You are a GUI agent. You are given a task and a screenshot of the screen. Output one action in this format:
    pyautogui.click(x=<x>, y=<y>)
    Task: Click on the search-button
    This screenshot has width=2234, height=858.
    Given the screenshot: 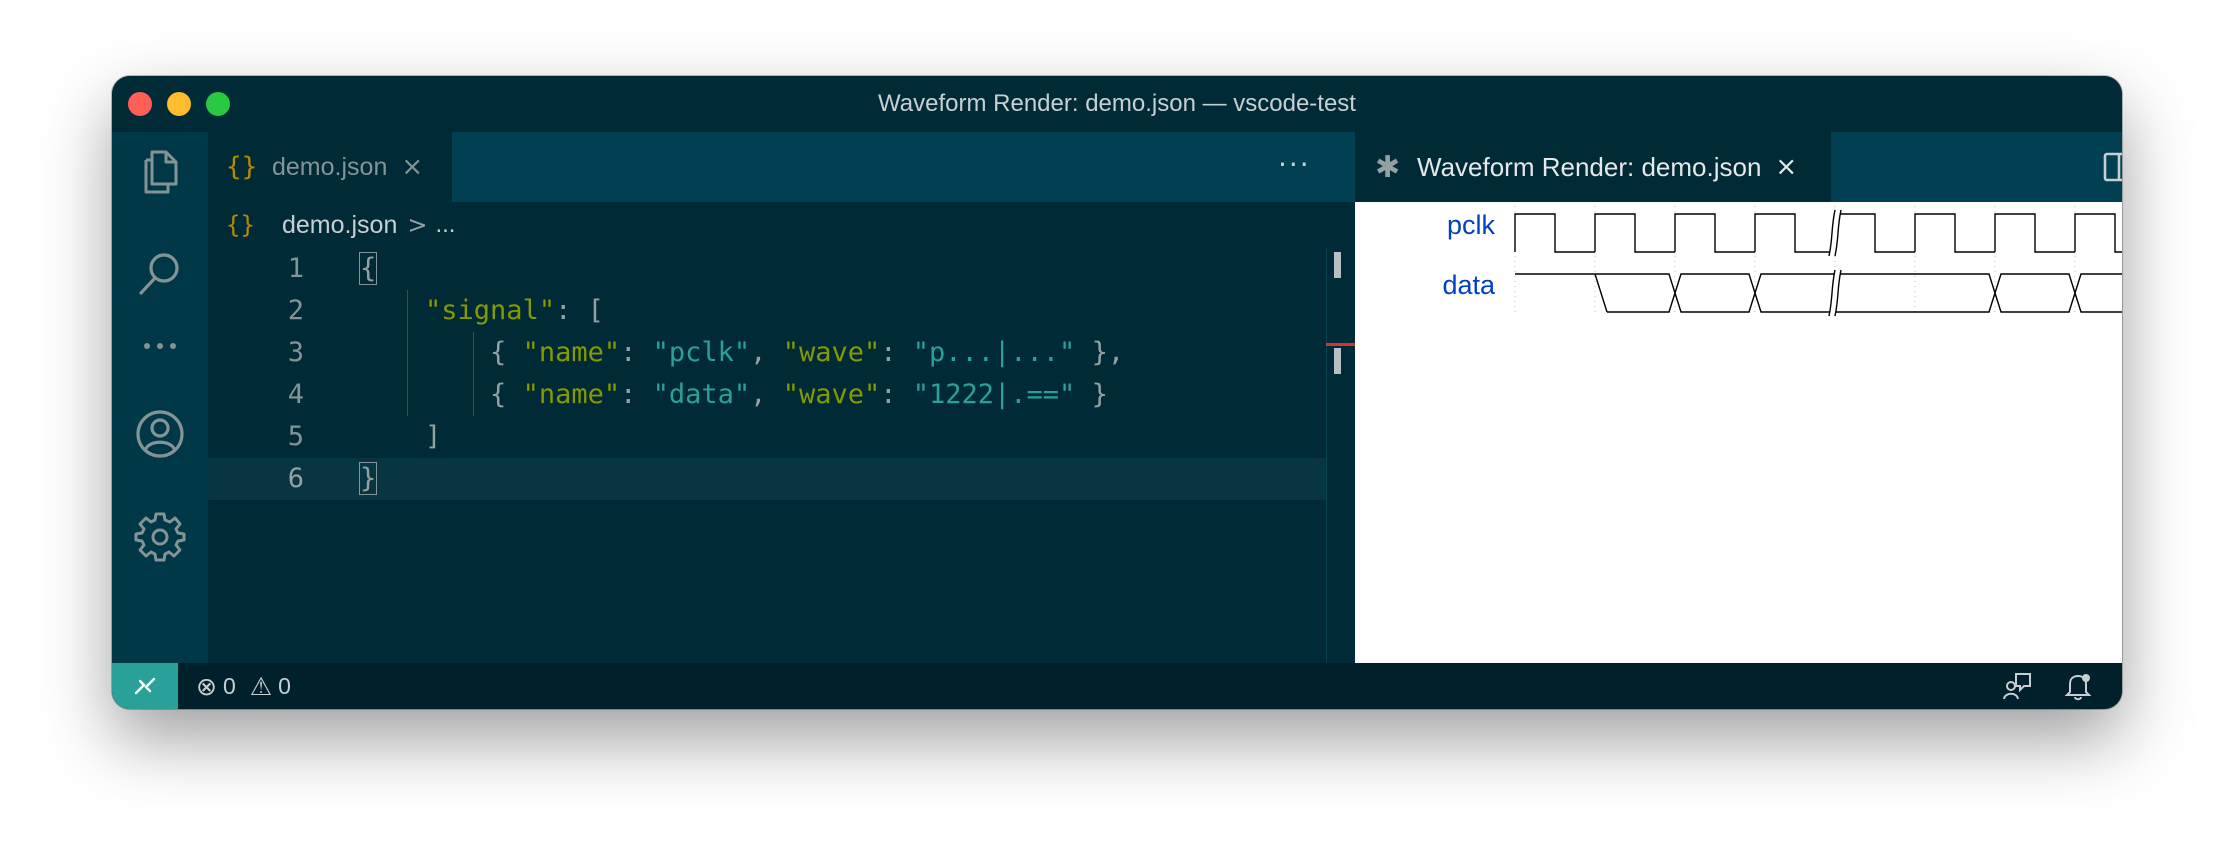 What is the action you would take?
    pyautogui.click(x=160, y=274)
    